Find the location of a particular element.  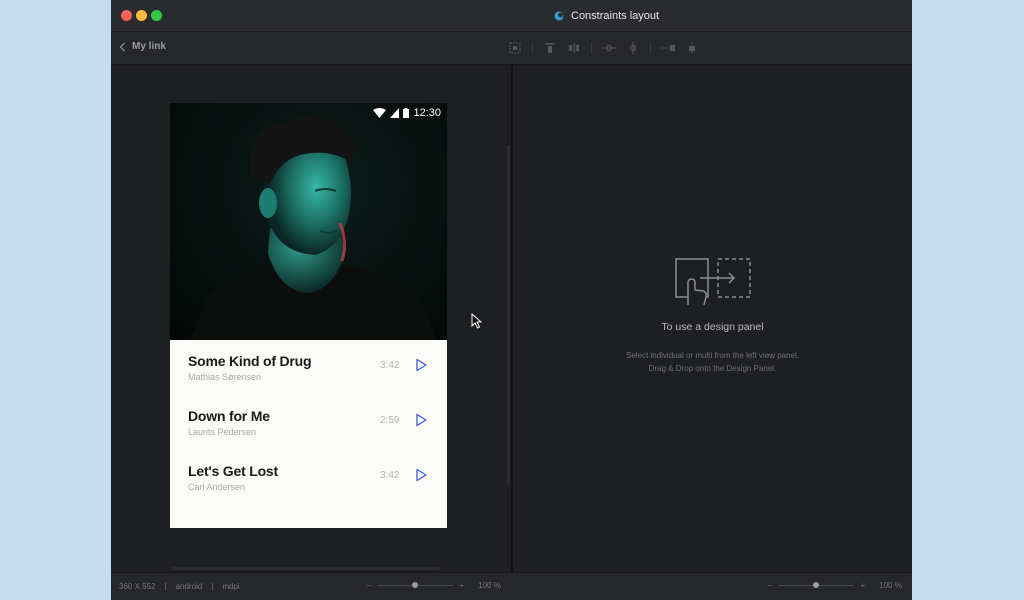

song-artist: Carl Andersen is located at coordinates (217, 487).